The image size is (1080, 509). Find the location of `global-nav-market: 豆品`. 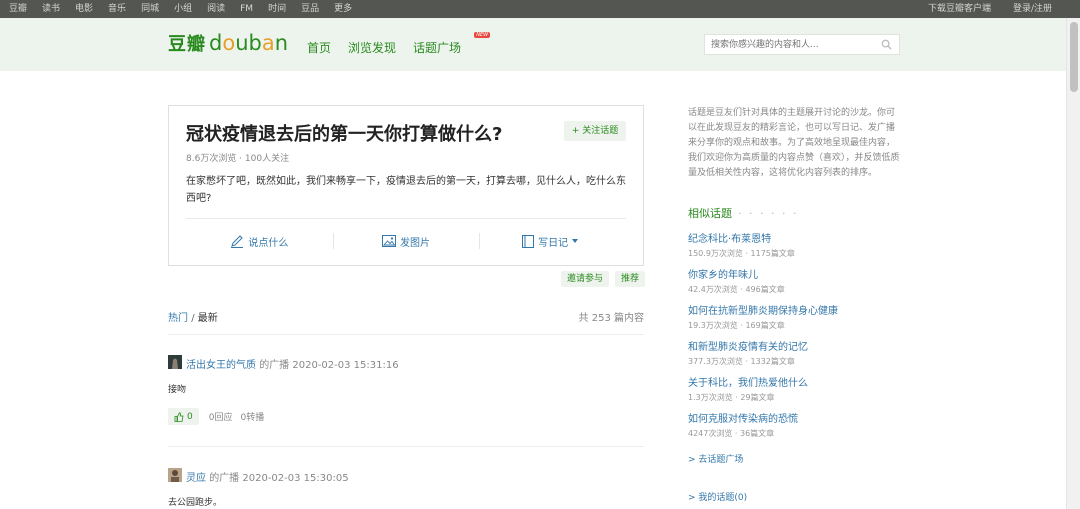

global-nav-market: 豆品 is located at coordinates (310, 9).